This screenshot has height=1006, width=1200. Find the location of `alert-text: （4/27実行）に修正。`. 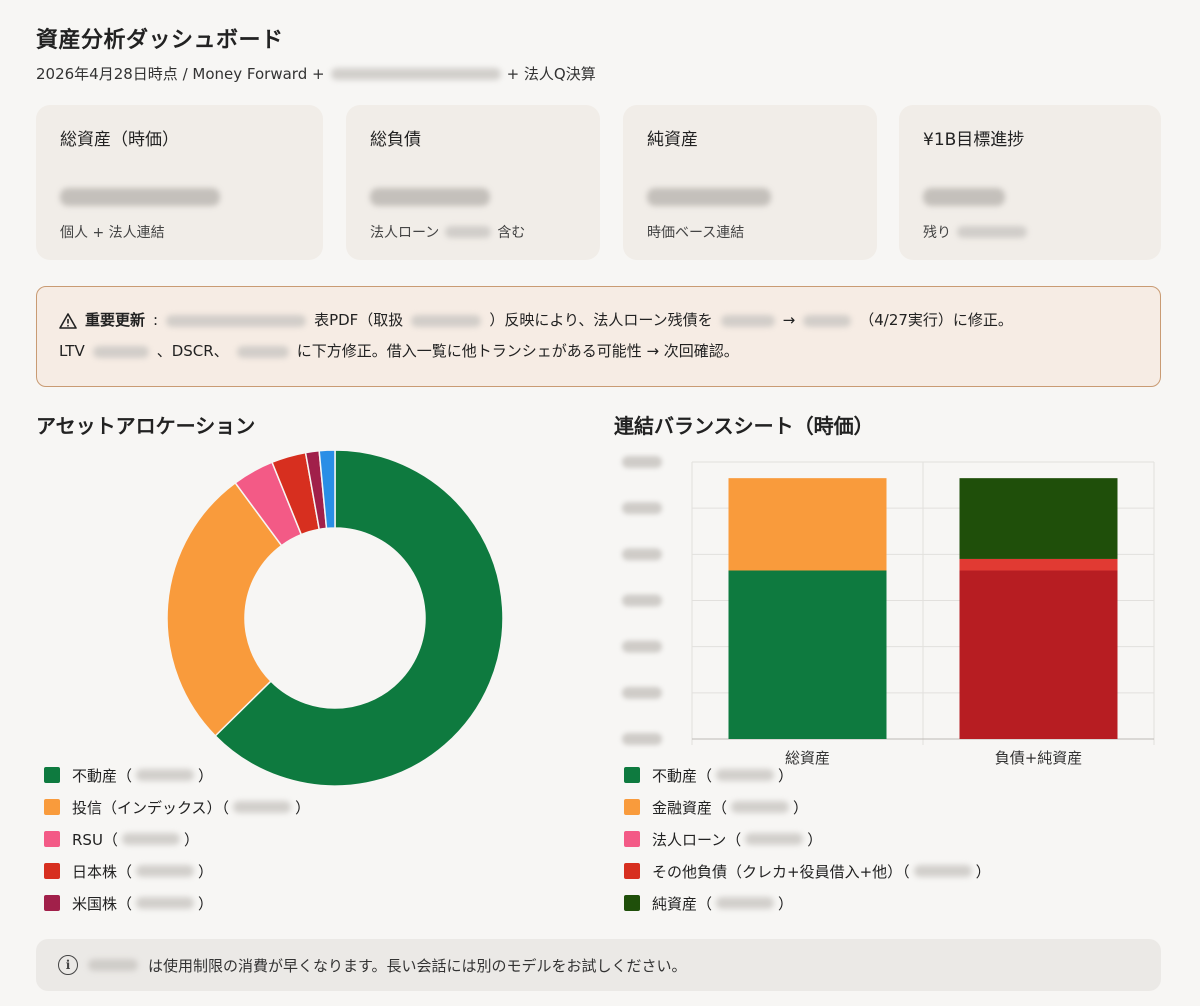

alert-text: （4/27実行）に修正。 is located at coordinates (936, 320).